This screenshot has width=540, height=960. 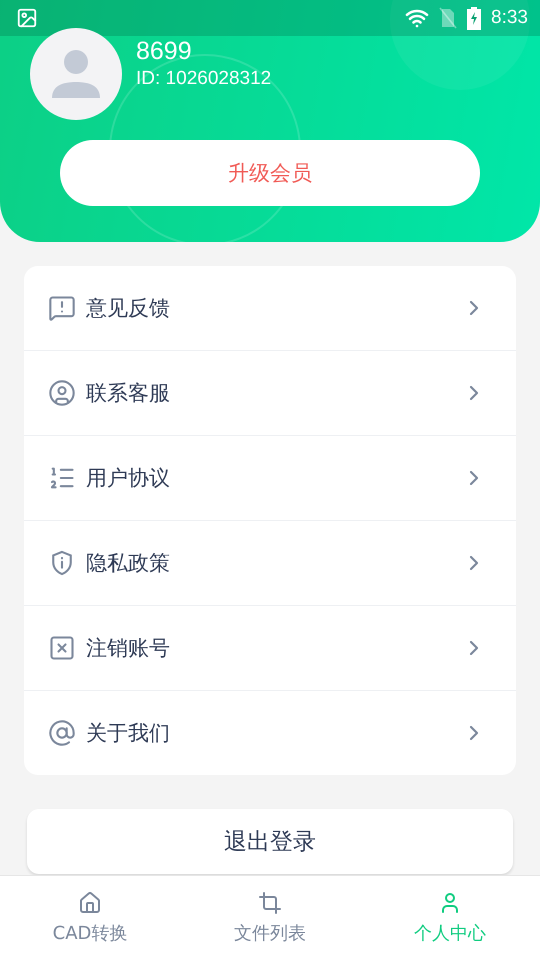 I want to click on user-name: 8699, so click(x=164, y=51).